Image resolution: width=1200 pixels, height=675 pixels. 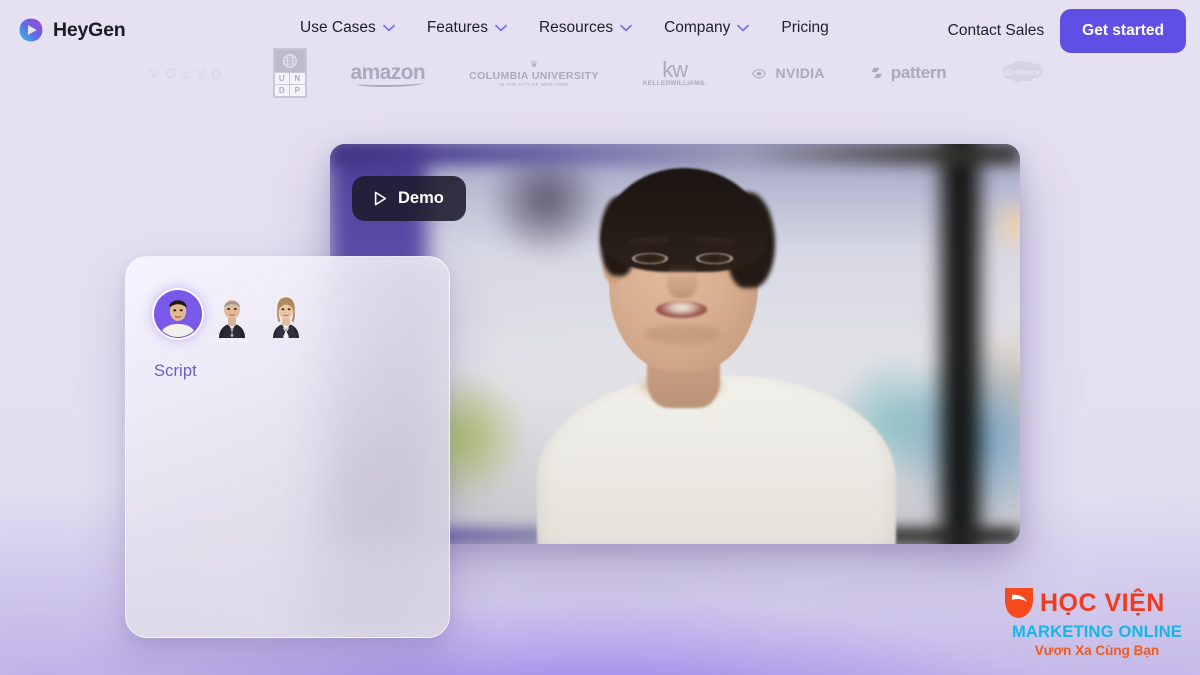 I want to click on nav-item-features-label: Features, so click(x=457, y=27).